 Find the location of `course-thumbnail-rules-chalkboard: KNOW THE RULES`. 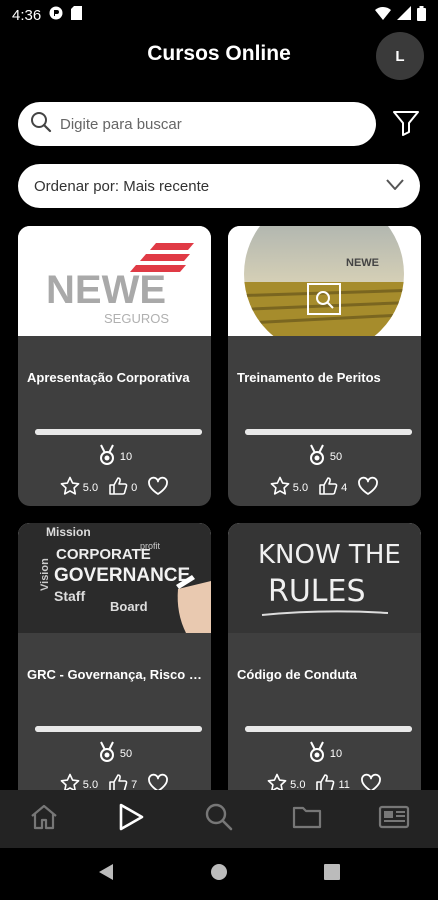

course-thumbnail-rules-chalkboard: KNOW THE RULES is located at coordinates (324, 578).